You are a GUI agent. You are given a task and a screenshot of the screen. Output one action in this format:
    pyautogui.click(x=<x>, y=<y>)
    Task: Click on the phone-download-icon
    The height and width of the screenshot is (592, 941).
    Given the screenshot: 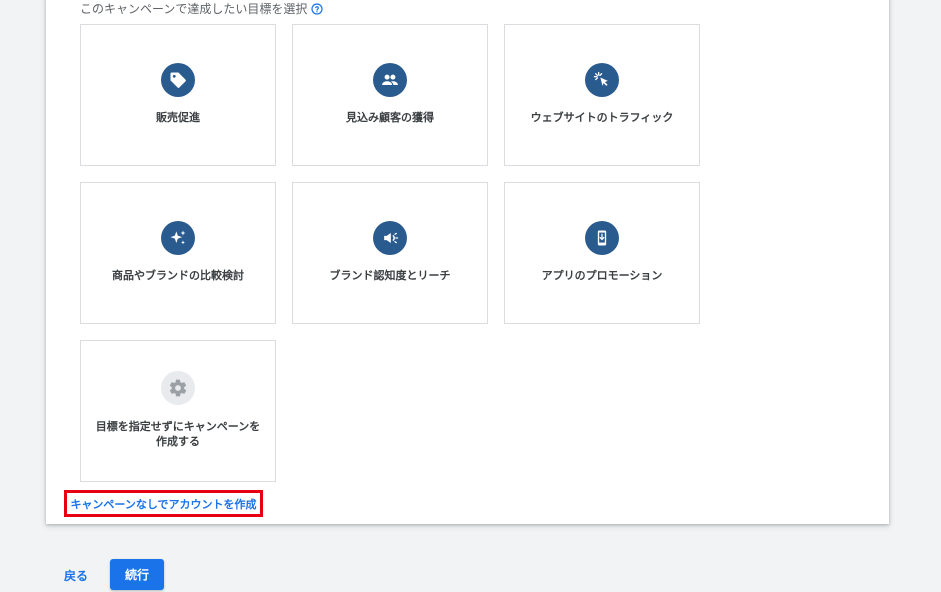 What is the action you would take?
    pyautogui.click(x=602, y=238)
    